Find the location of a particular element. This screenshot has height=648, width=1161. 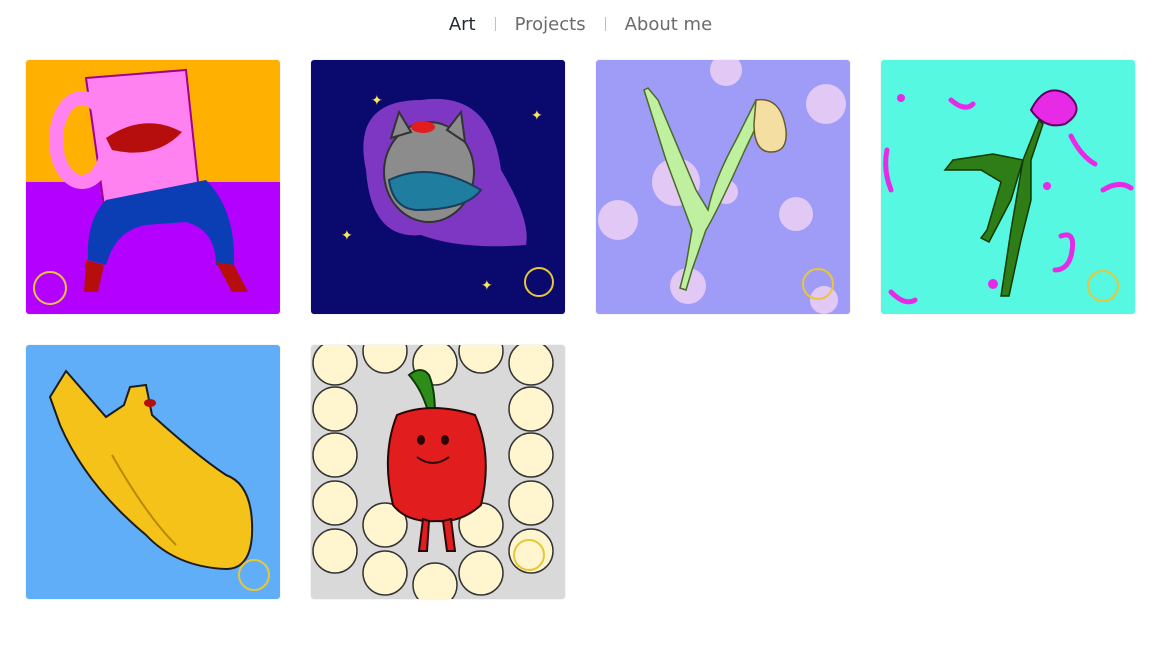

gallery-item-flower-dancer is located at coordinates (1008, 187).